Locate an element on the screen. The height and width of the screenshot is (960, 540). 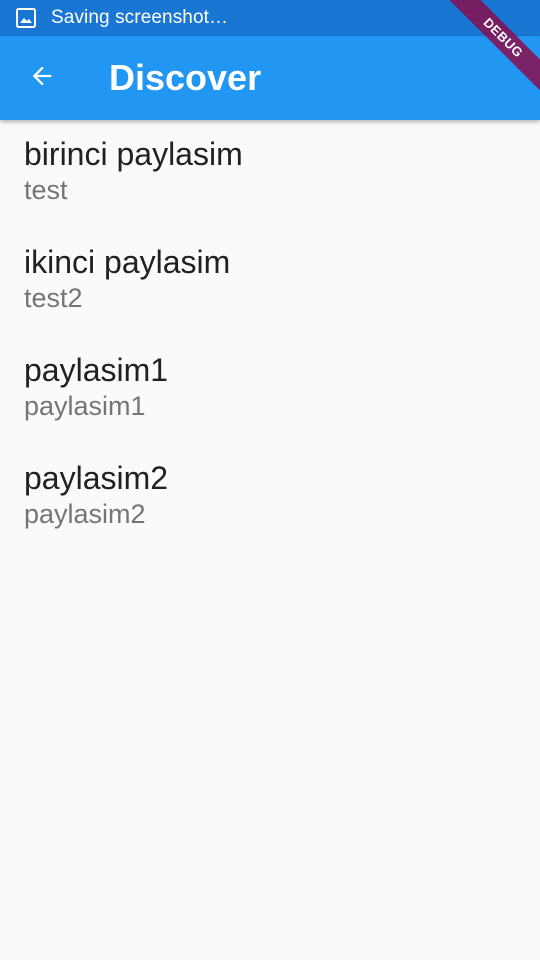
list-item: ikinci paylasim test2 is located at coordinates (270, 282).